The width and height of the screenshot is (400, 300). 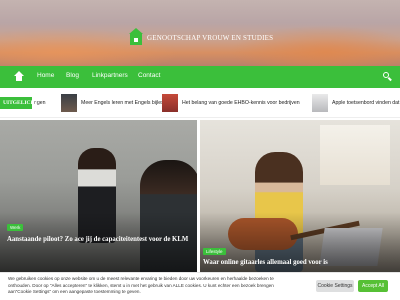 What do you see at coordinates (214, 251) in the screenshot?
I see `category-badge: Lifestyle` at bounding box center [214, 251].